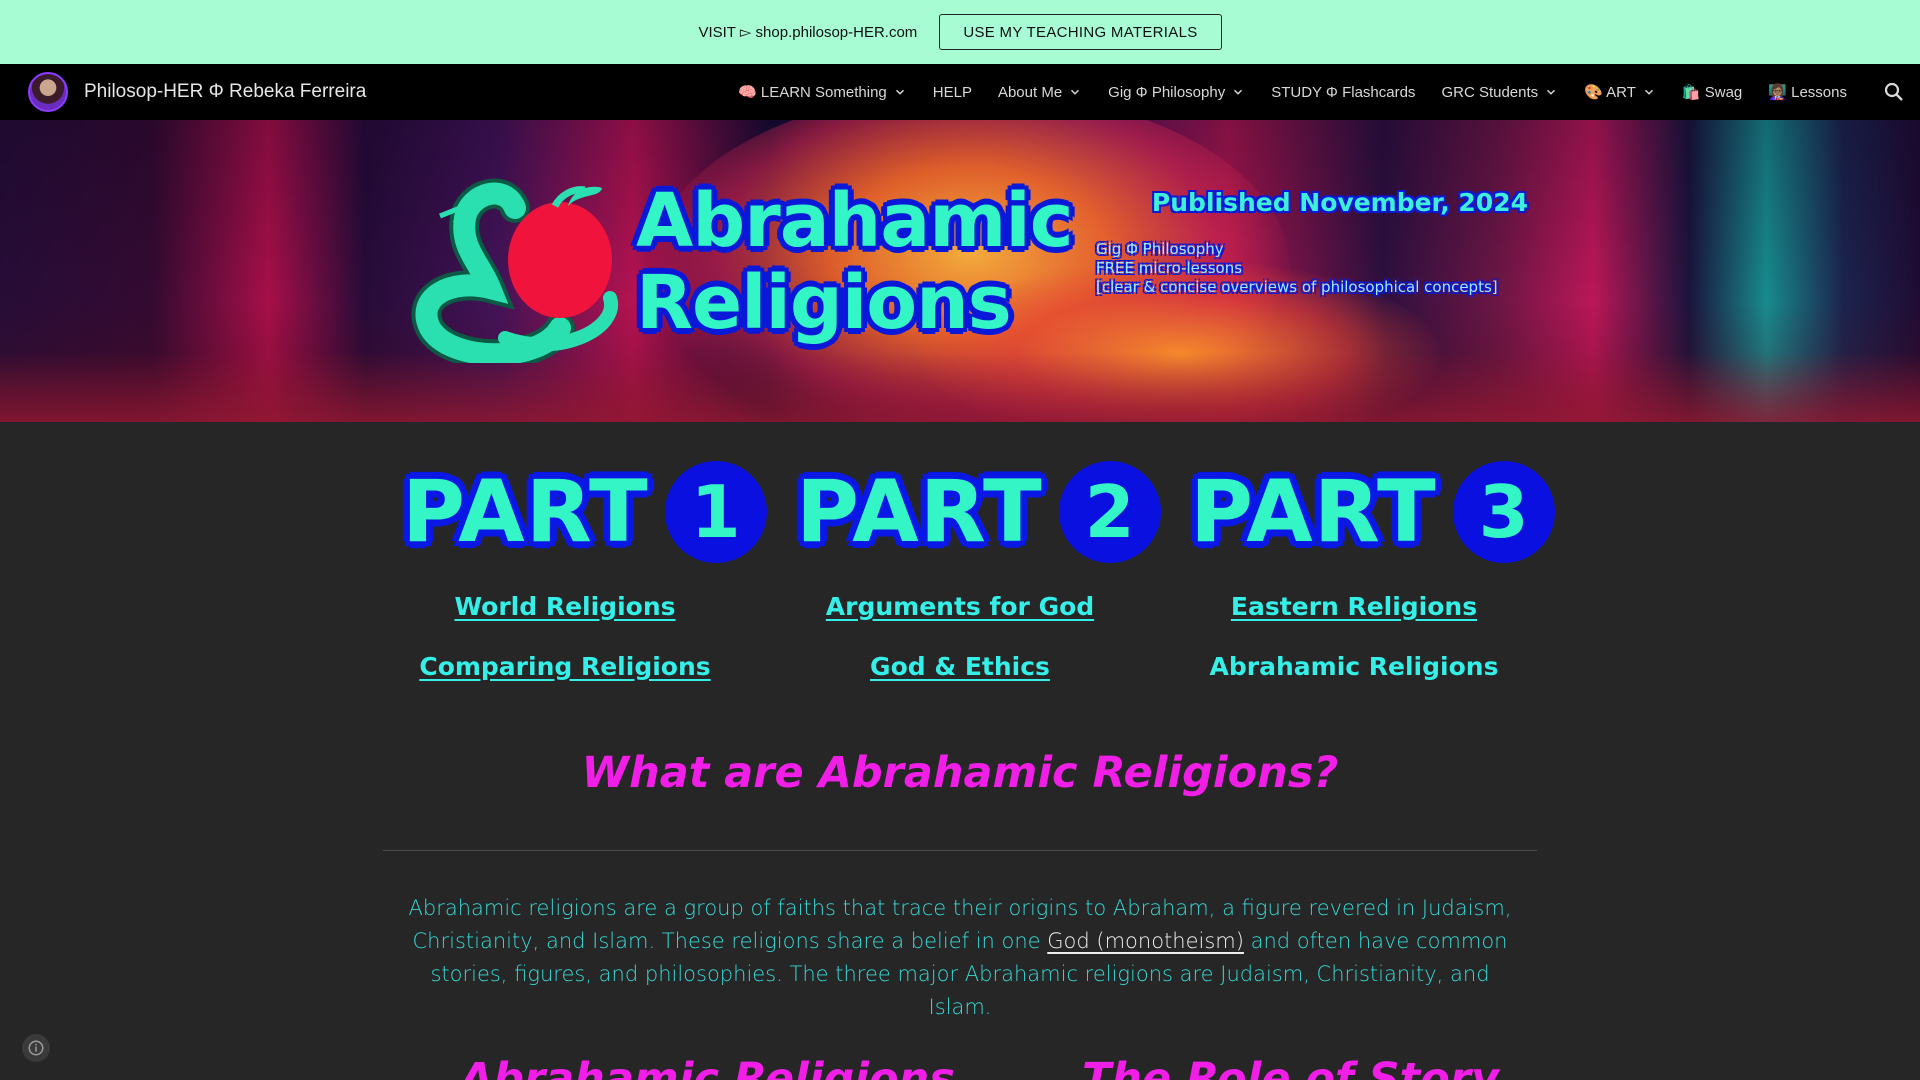  I want to click on nav-item-label: 🎨 ART, so click(1610, 92).